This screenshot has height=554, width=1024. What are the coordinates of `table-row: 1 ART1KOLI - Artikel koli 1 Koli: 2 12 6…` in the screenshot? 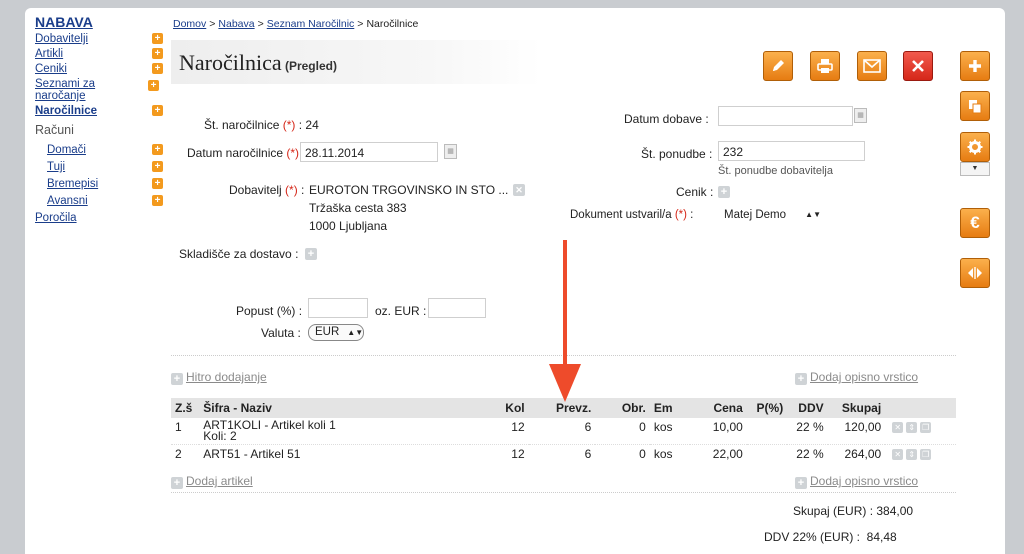 It's located at (563, 431).